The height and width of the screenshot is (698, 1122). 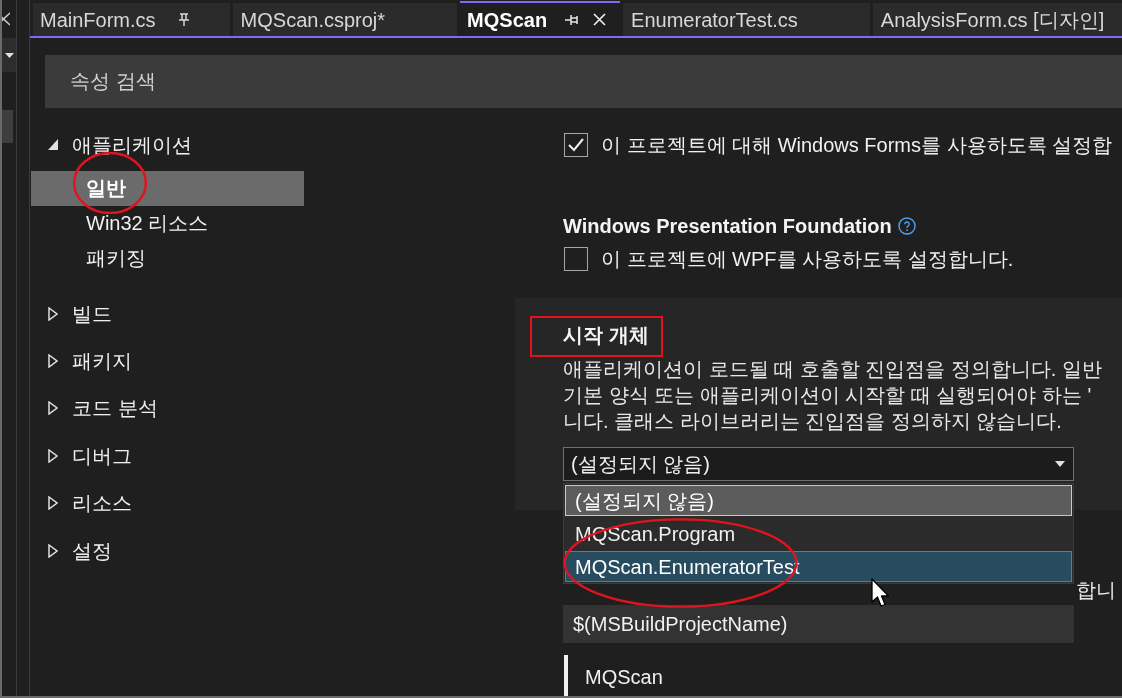 I want to click on checkmark-icon, so click(x=576, y=145).